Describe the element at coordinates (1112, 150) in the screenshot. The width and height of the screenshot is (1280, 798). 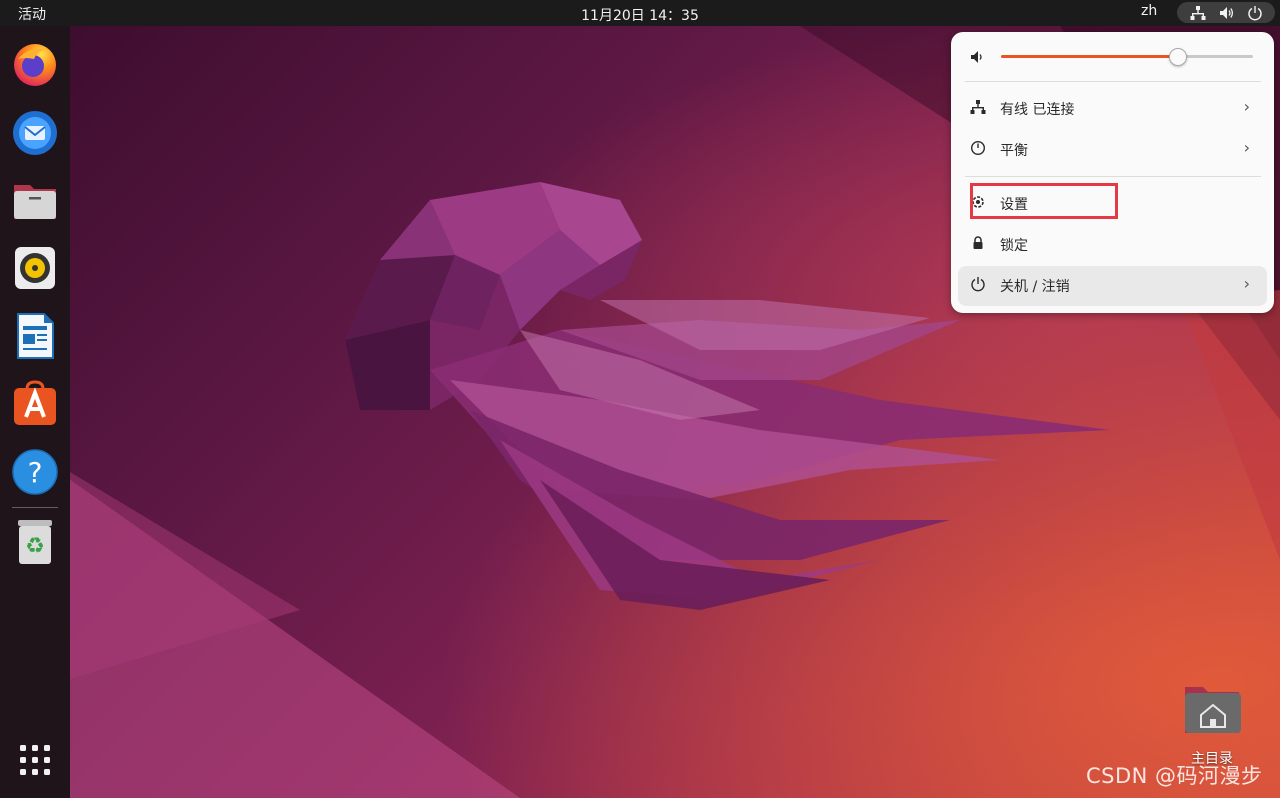
I see `menu-item-power-mode: 平衡 ›` at that location.